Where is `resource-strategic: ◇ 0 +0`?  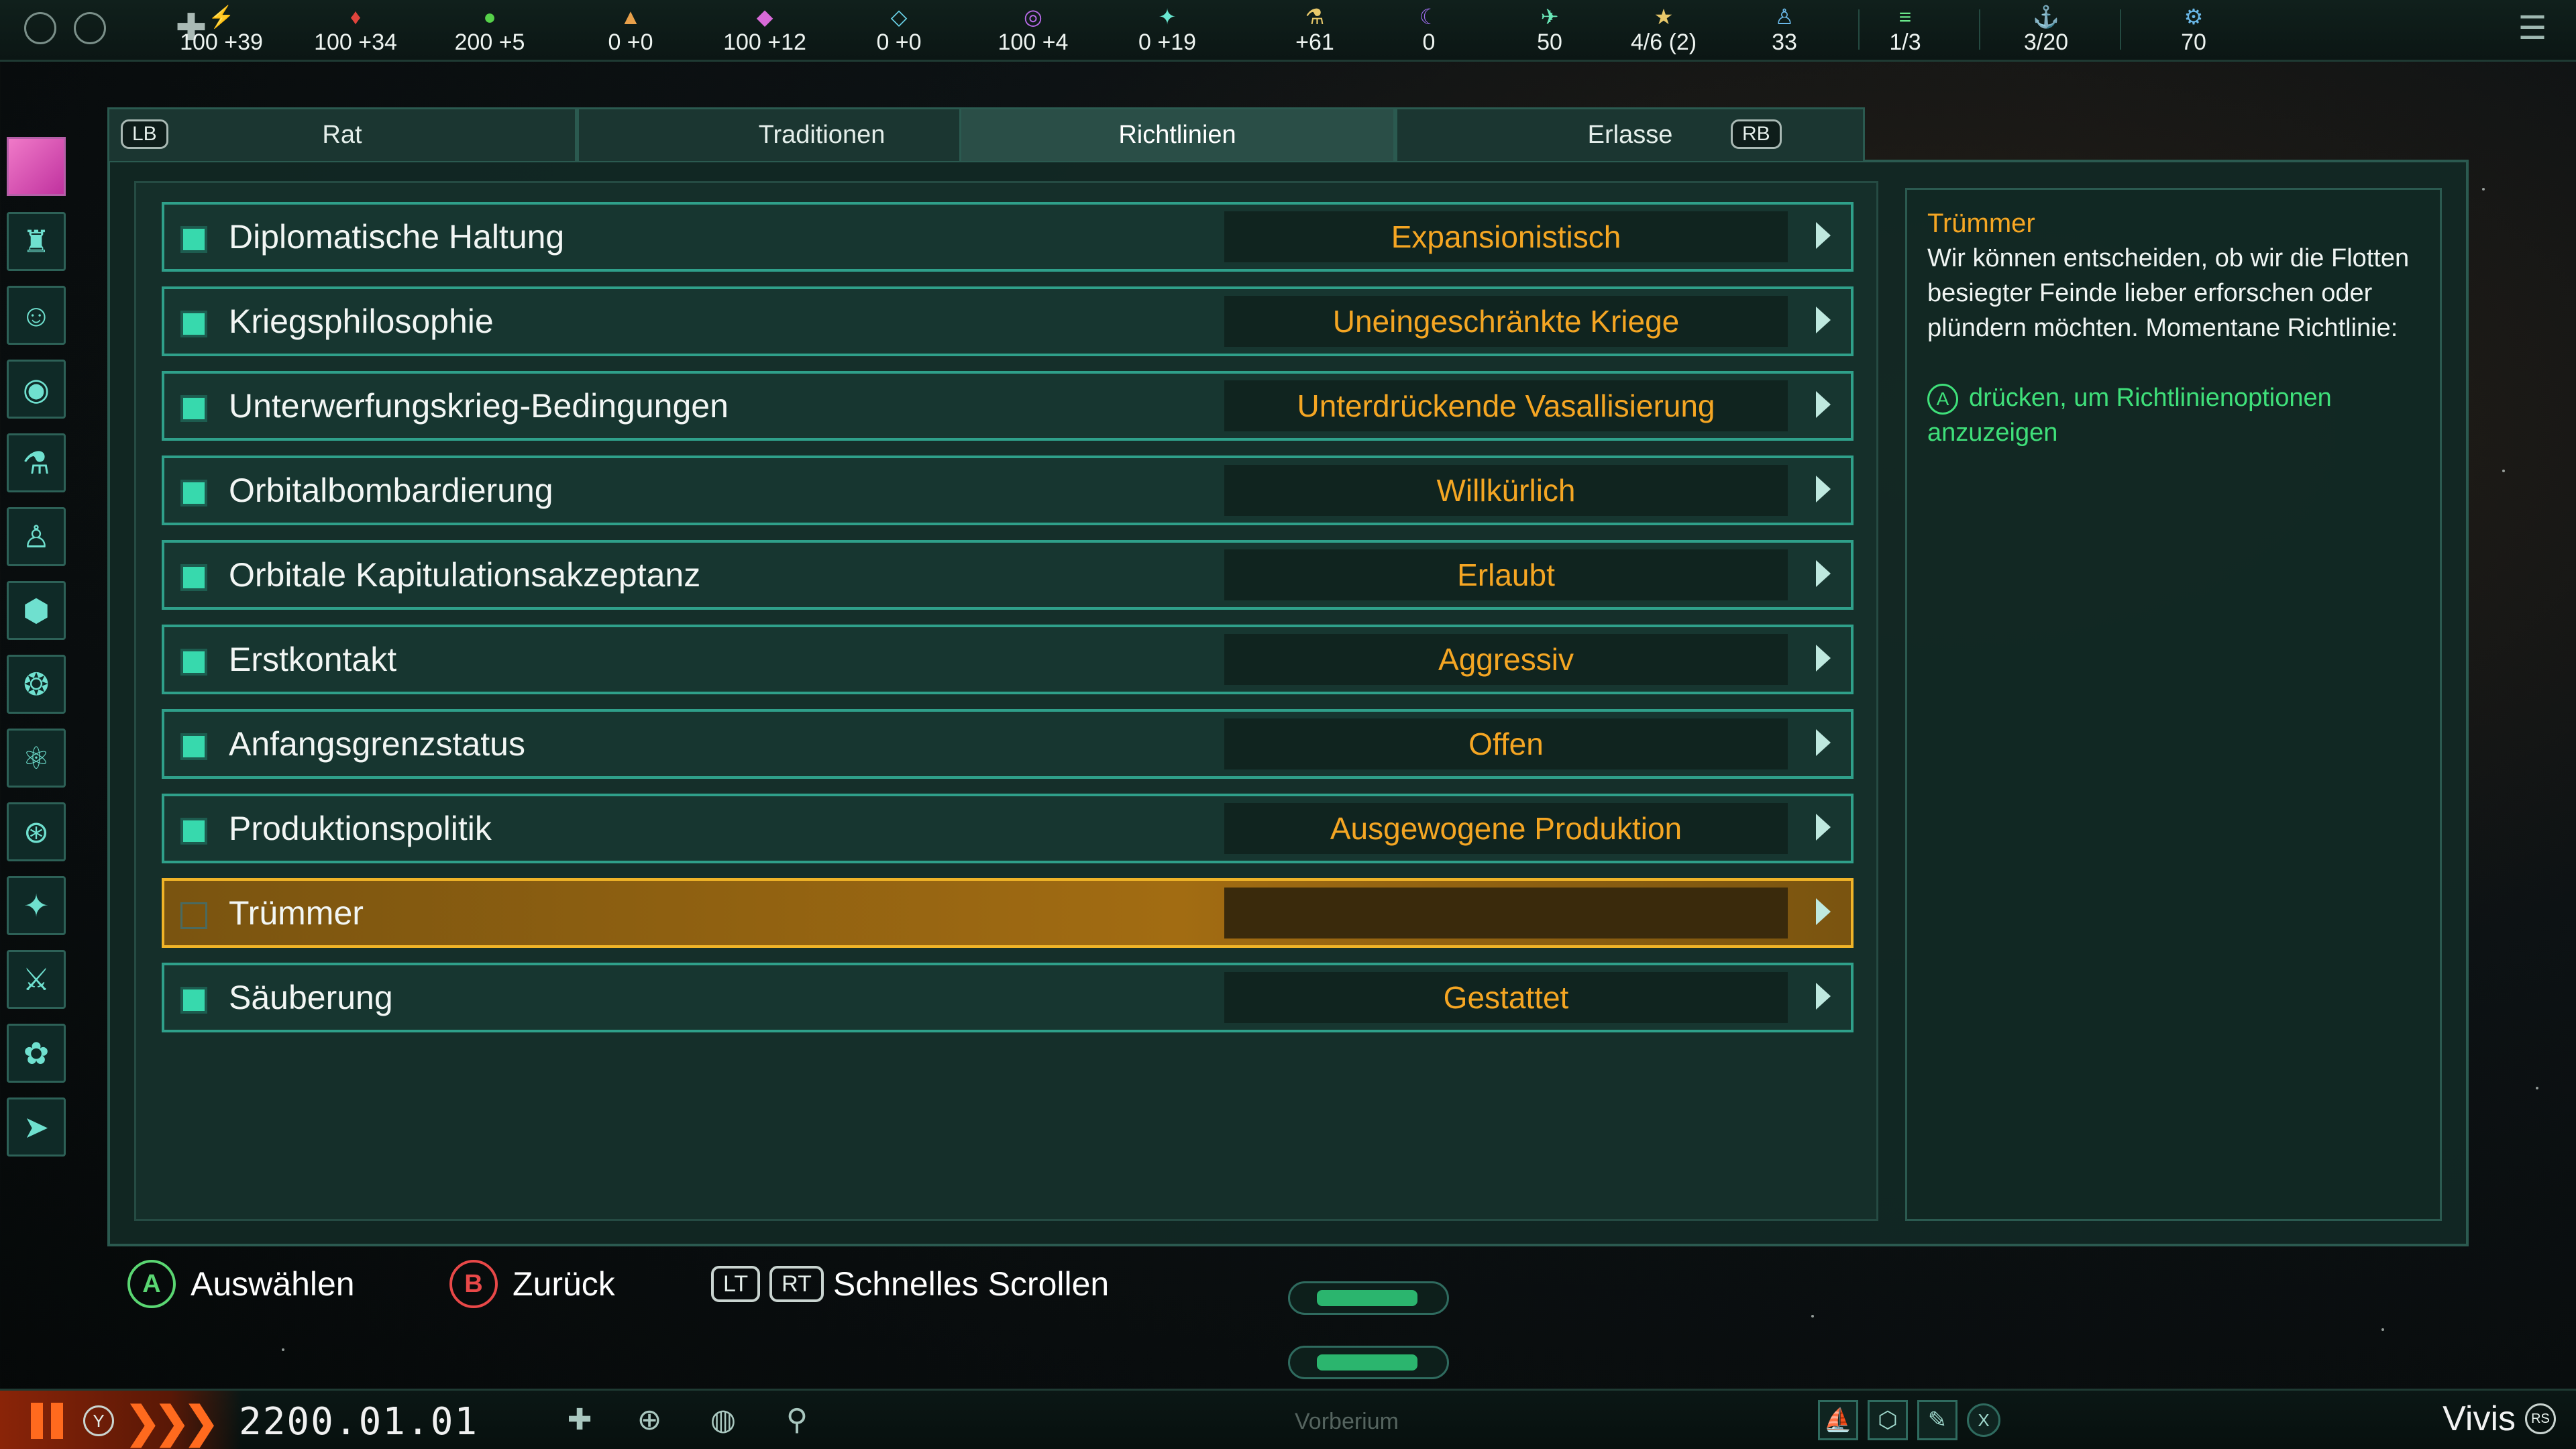 resource-strategic: ◇ 0 +0 is located at coordinates (899, 30).